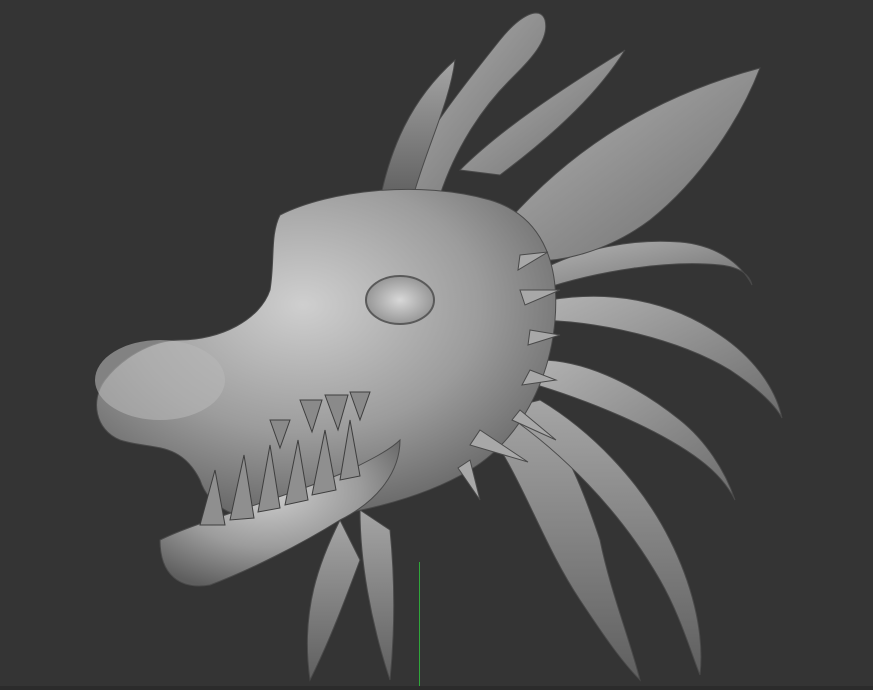 Image resolution: width=873 pixels, height=690 pixels. I want to click on viewport-bottom-edge, so click(436, 688).